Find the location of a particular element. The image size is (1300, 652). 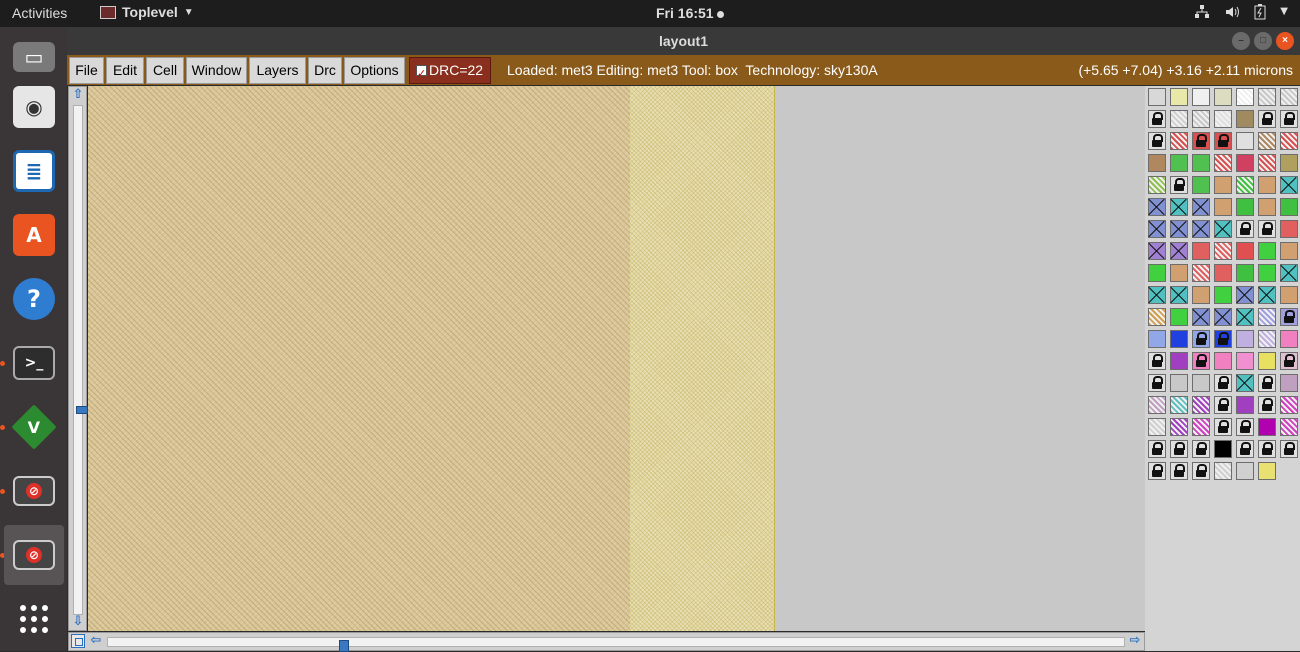

menu-cell: Cell is located at coordinates (165, 70).